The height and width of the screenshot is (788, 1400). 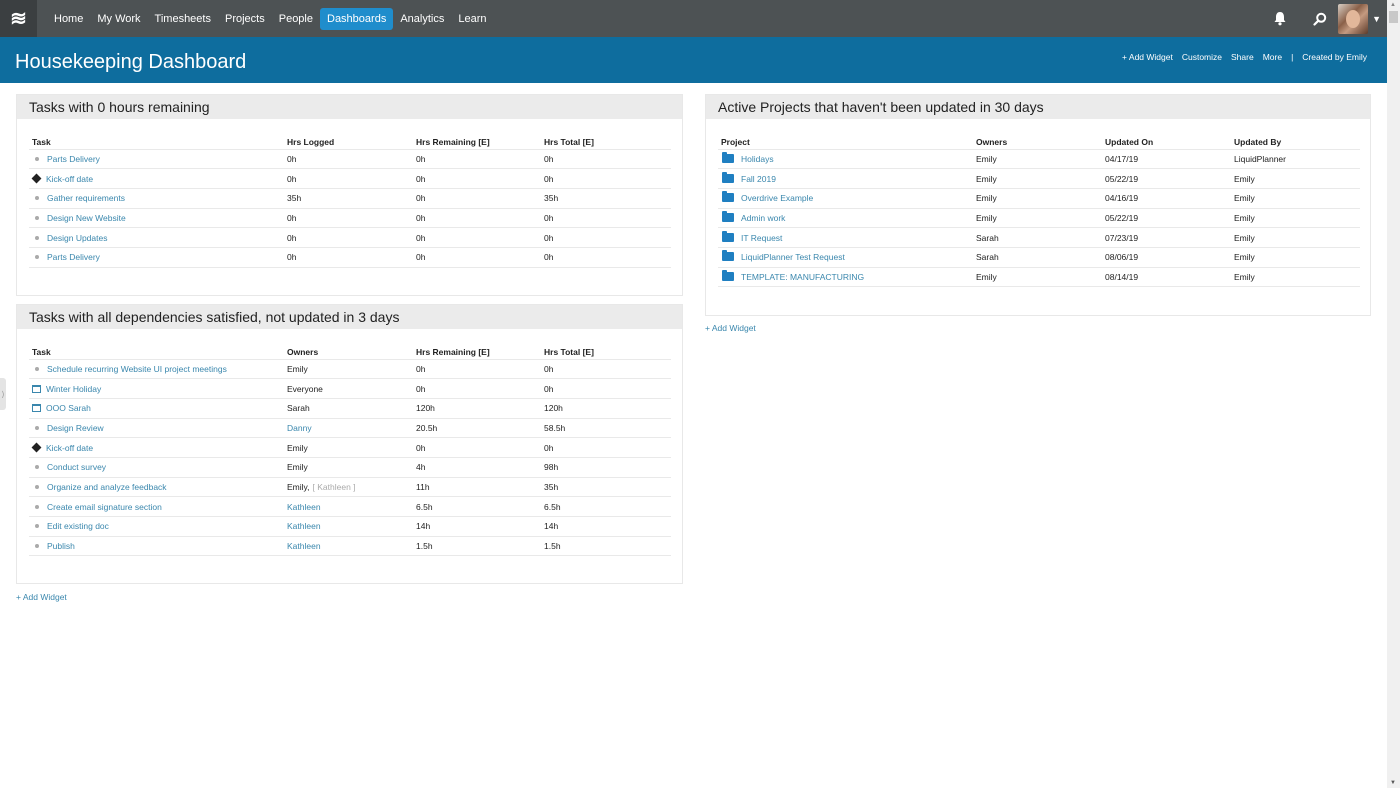 I want to click on owner-name-cell: Emily, so click(x=1040, y=218).